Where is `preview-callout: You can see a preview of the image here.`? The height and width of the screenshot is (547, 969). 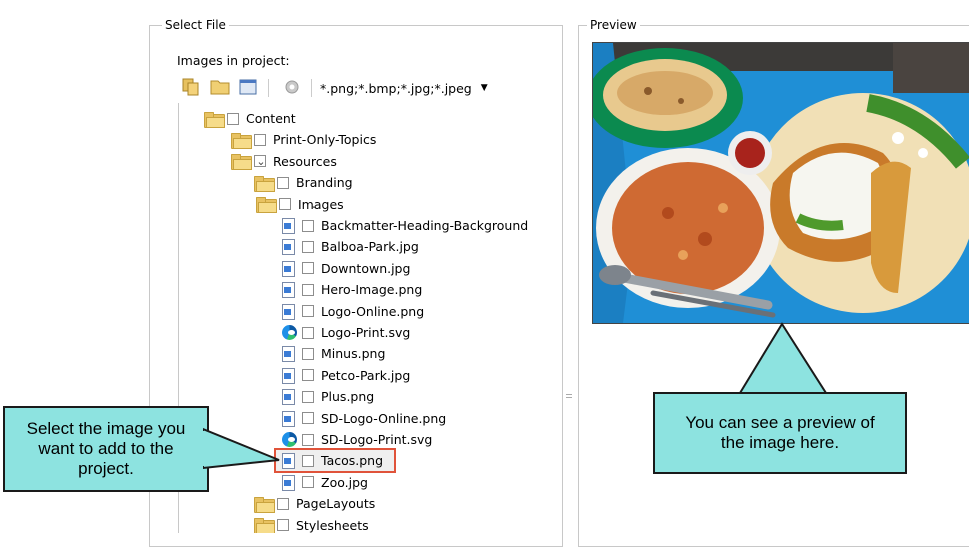 preview-callout: You can see a preview of the image here. is located at coordinates (780, 433).